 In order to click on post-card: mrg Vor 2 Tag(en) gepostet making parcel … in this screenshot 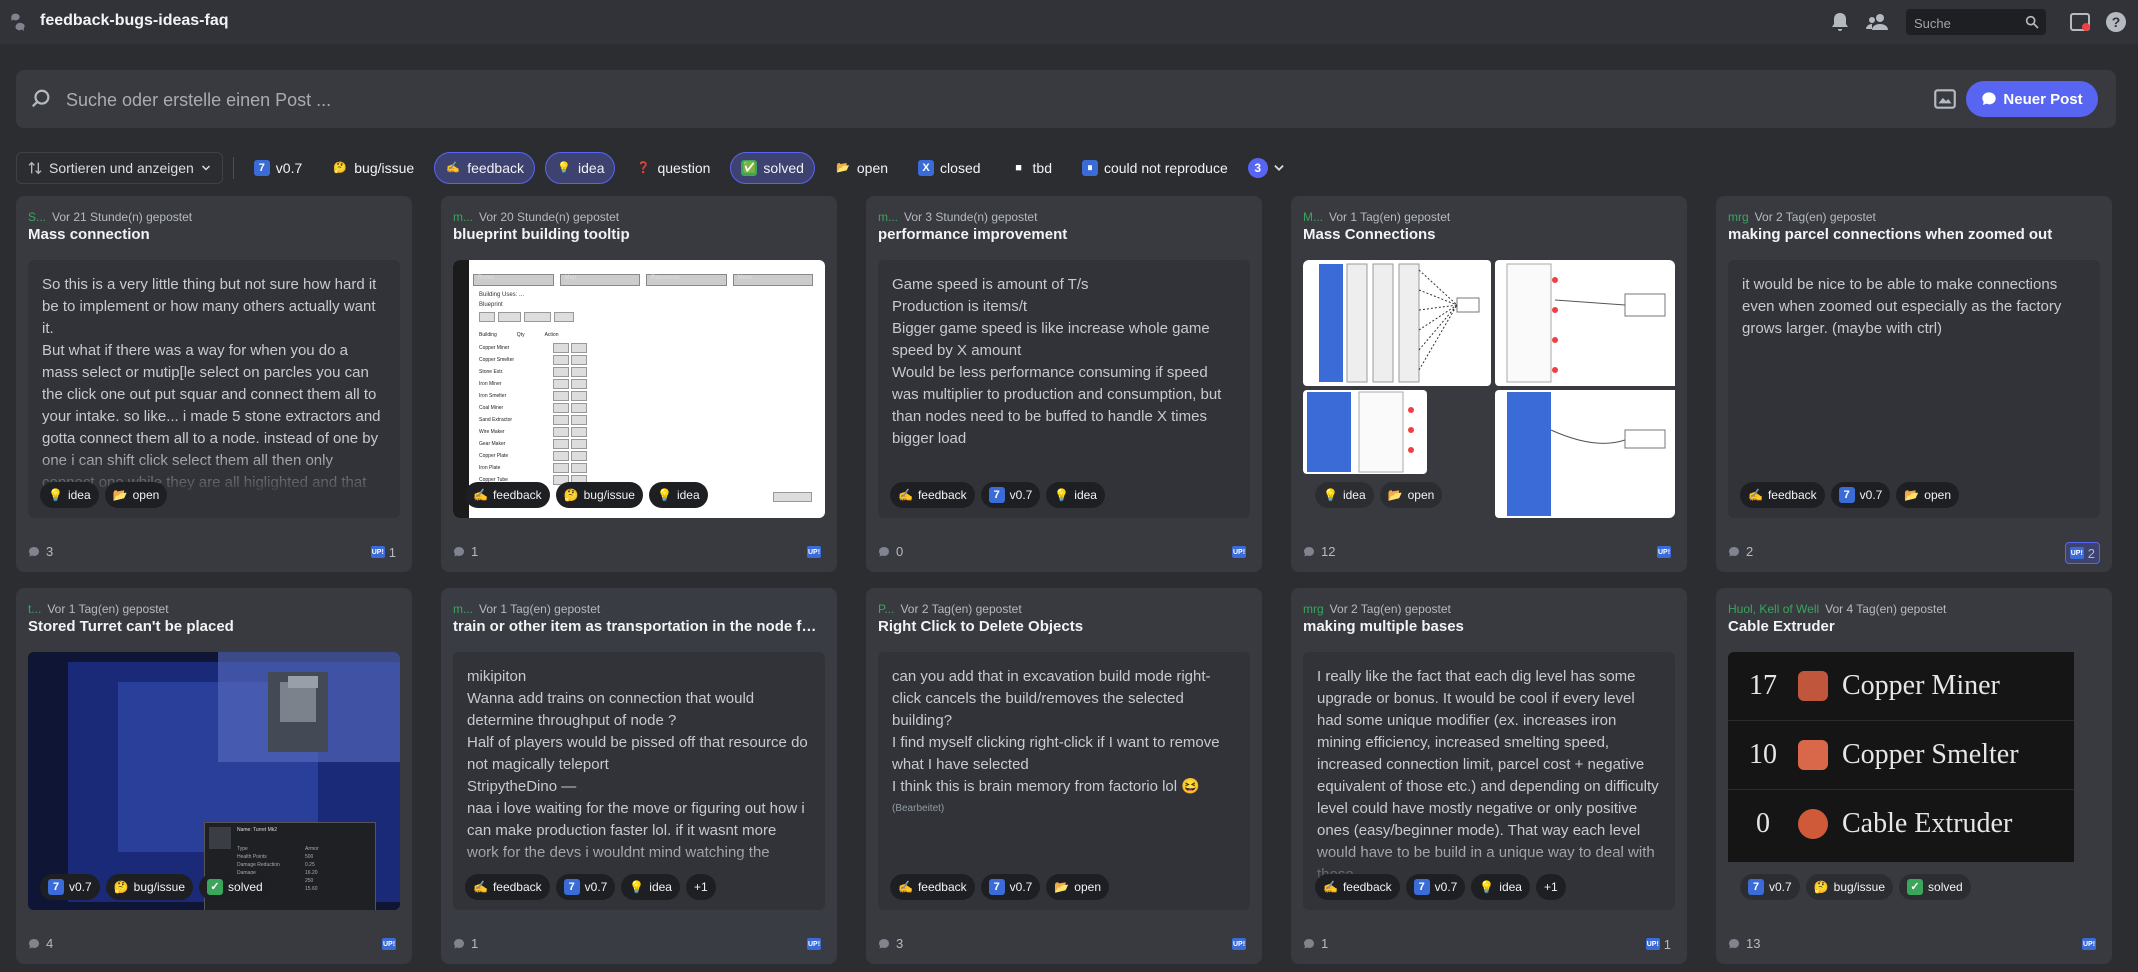, I will do `click(1914, 384)`.